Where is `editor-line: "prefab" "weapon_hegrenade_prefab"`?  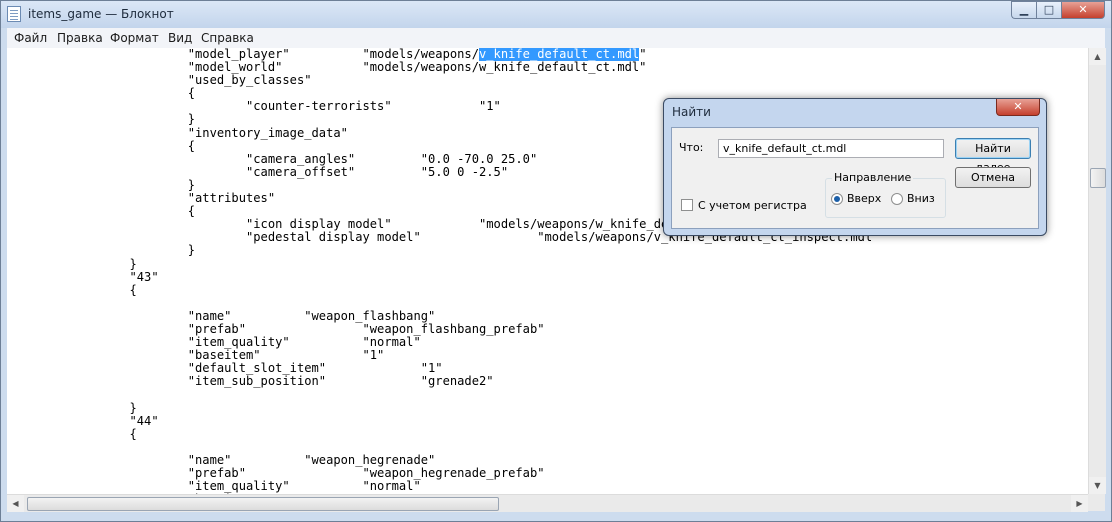
editor-line: "prefab" "weapon_hegrenade_prefab" is located at coordinates (279, 473).